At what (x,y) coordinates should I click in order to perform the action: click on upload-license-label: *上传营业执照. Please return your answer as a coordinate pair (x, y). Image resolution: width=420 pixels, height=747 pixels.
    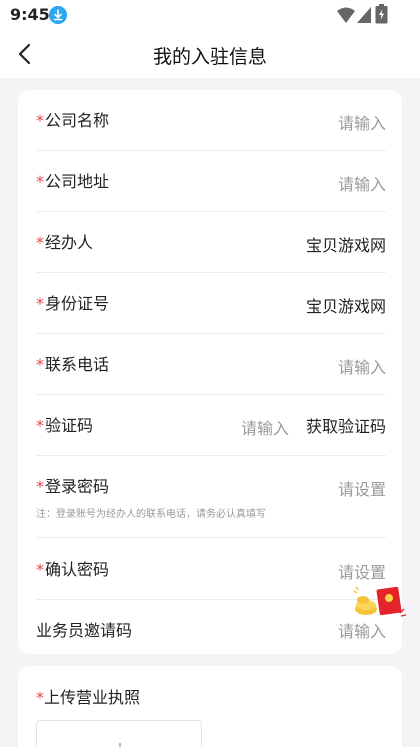
    Looking at the image, I should click on (88, 697).